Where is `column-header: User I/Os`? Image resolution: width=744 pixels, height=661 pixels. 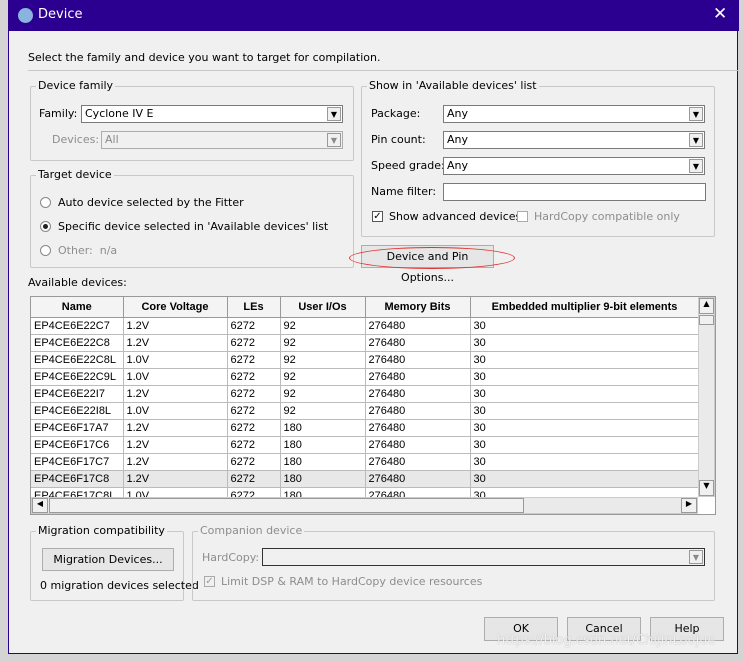
column-header: User I/Os is located at coordinates (323, 307).